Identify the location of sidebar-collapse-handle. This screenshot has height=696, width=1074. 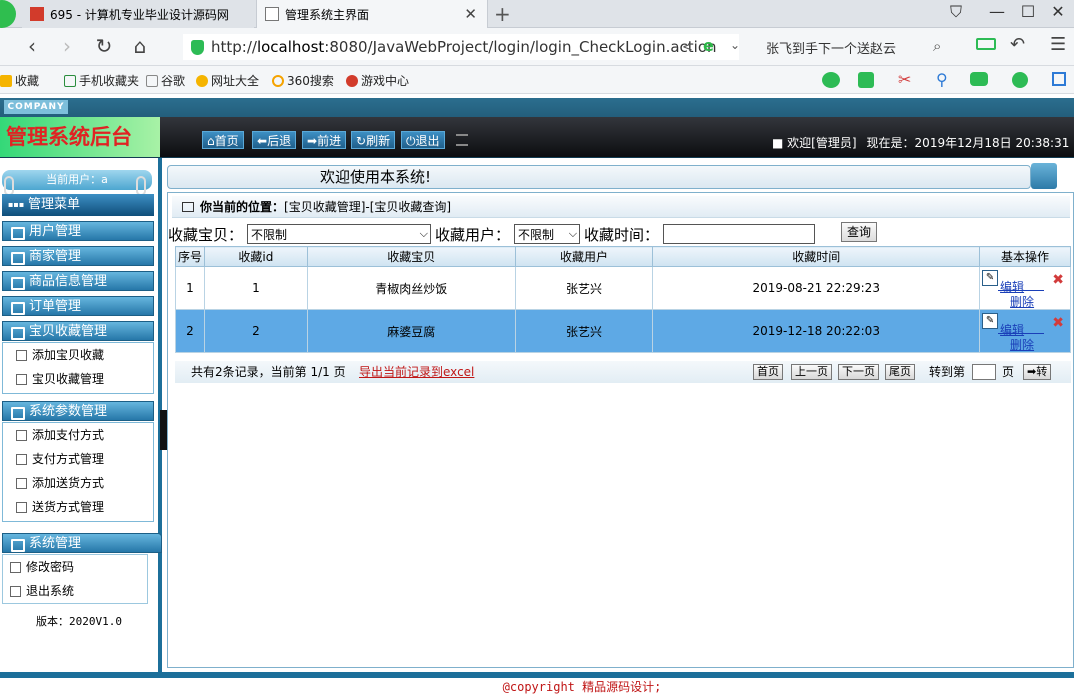
(163, 430).